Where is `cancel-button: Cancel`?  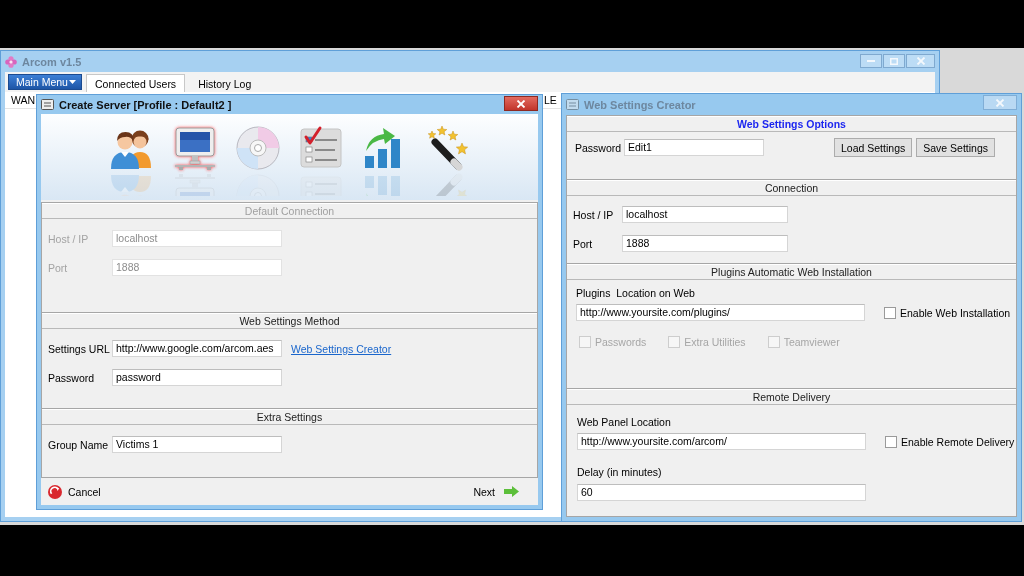
cancel-button: Cancel is located at coordinates (74, 491).